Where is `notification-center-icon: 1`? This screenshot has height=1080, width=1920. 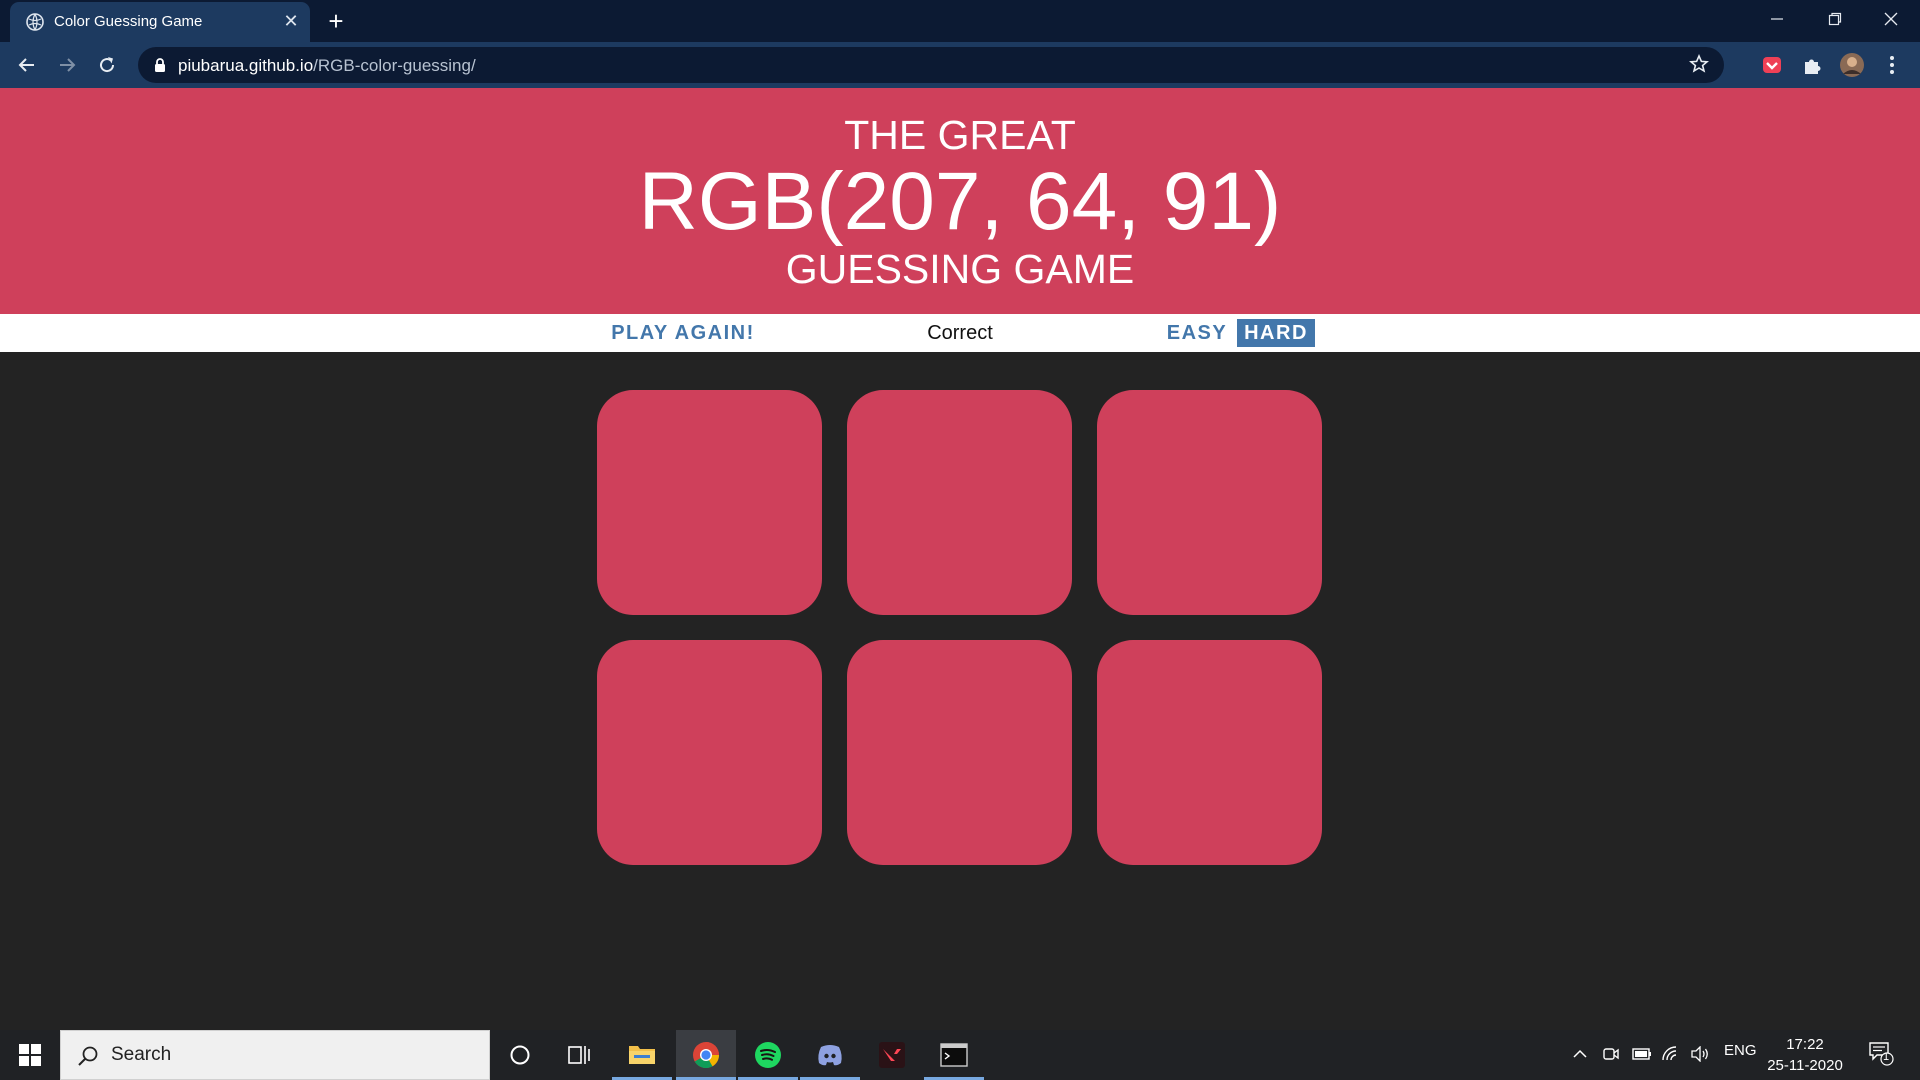 notification-center-icon: 1 is located at coordinates (1881, 1055).